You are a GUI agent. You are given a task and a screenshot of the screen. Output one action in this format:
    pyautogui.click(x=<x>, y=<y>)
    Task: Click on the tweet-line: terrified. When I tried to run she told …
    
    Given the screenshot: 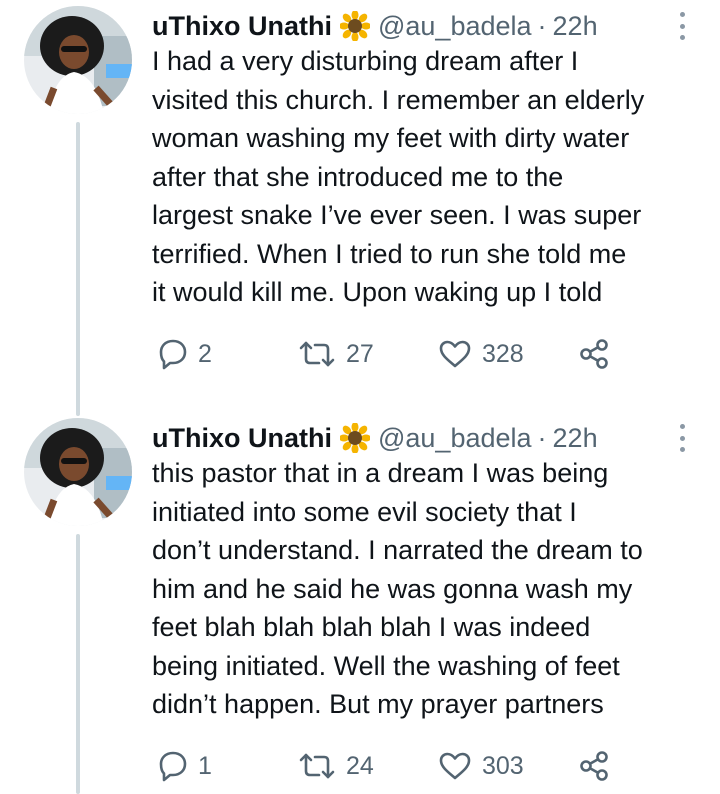 What is the action you would take?
    pyautogui.click(x=389, y=253)
    